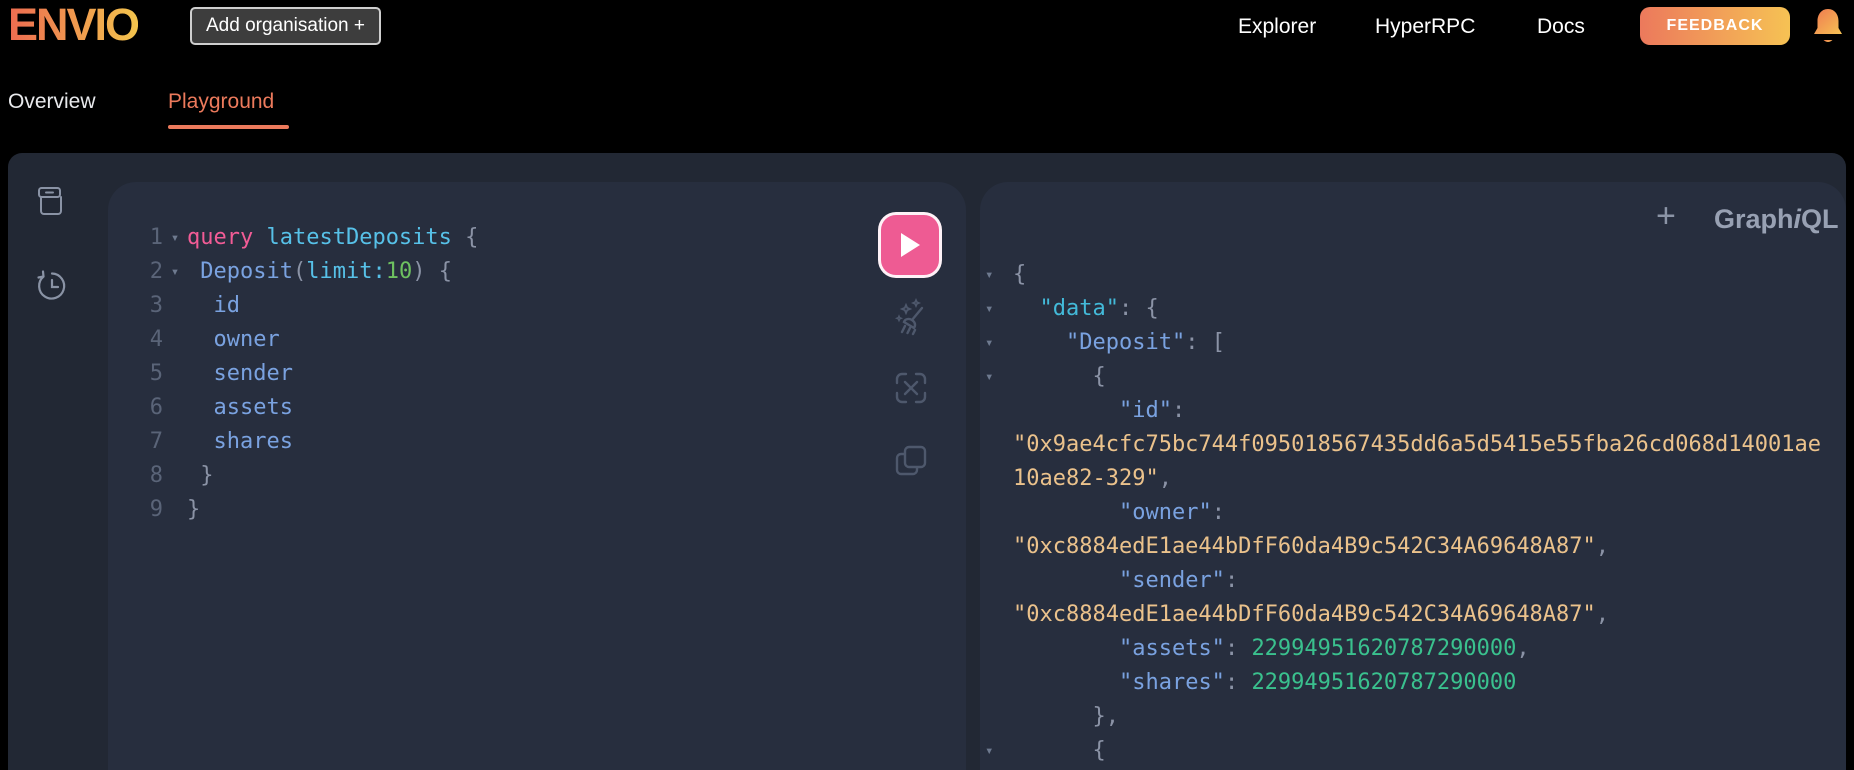 This screenshot has width=1854, height=770. Describe the element at coordinates (52, 288) in the screenshot. I see `history-icon` at that location.